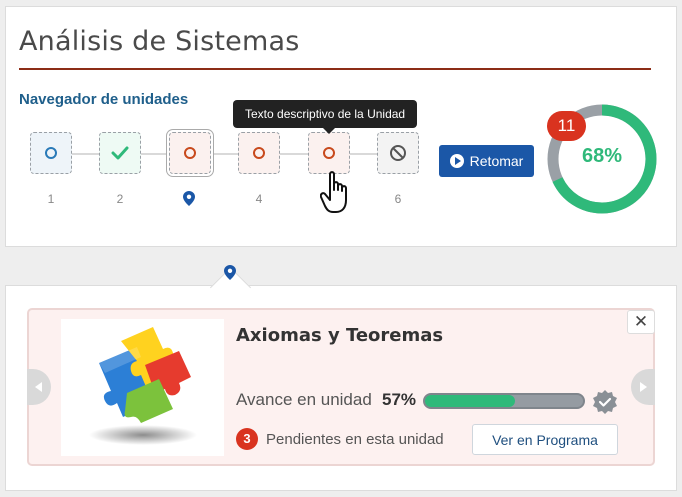 Image resolution: width=682 pixels, height=497 pixels. What do you see at coordinates (456, 161) in the screenshot?
I see `play-icon` at bounding box center [456, 161].